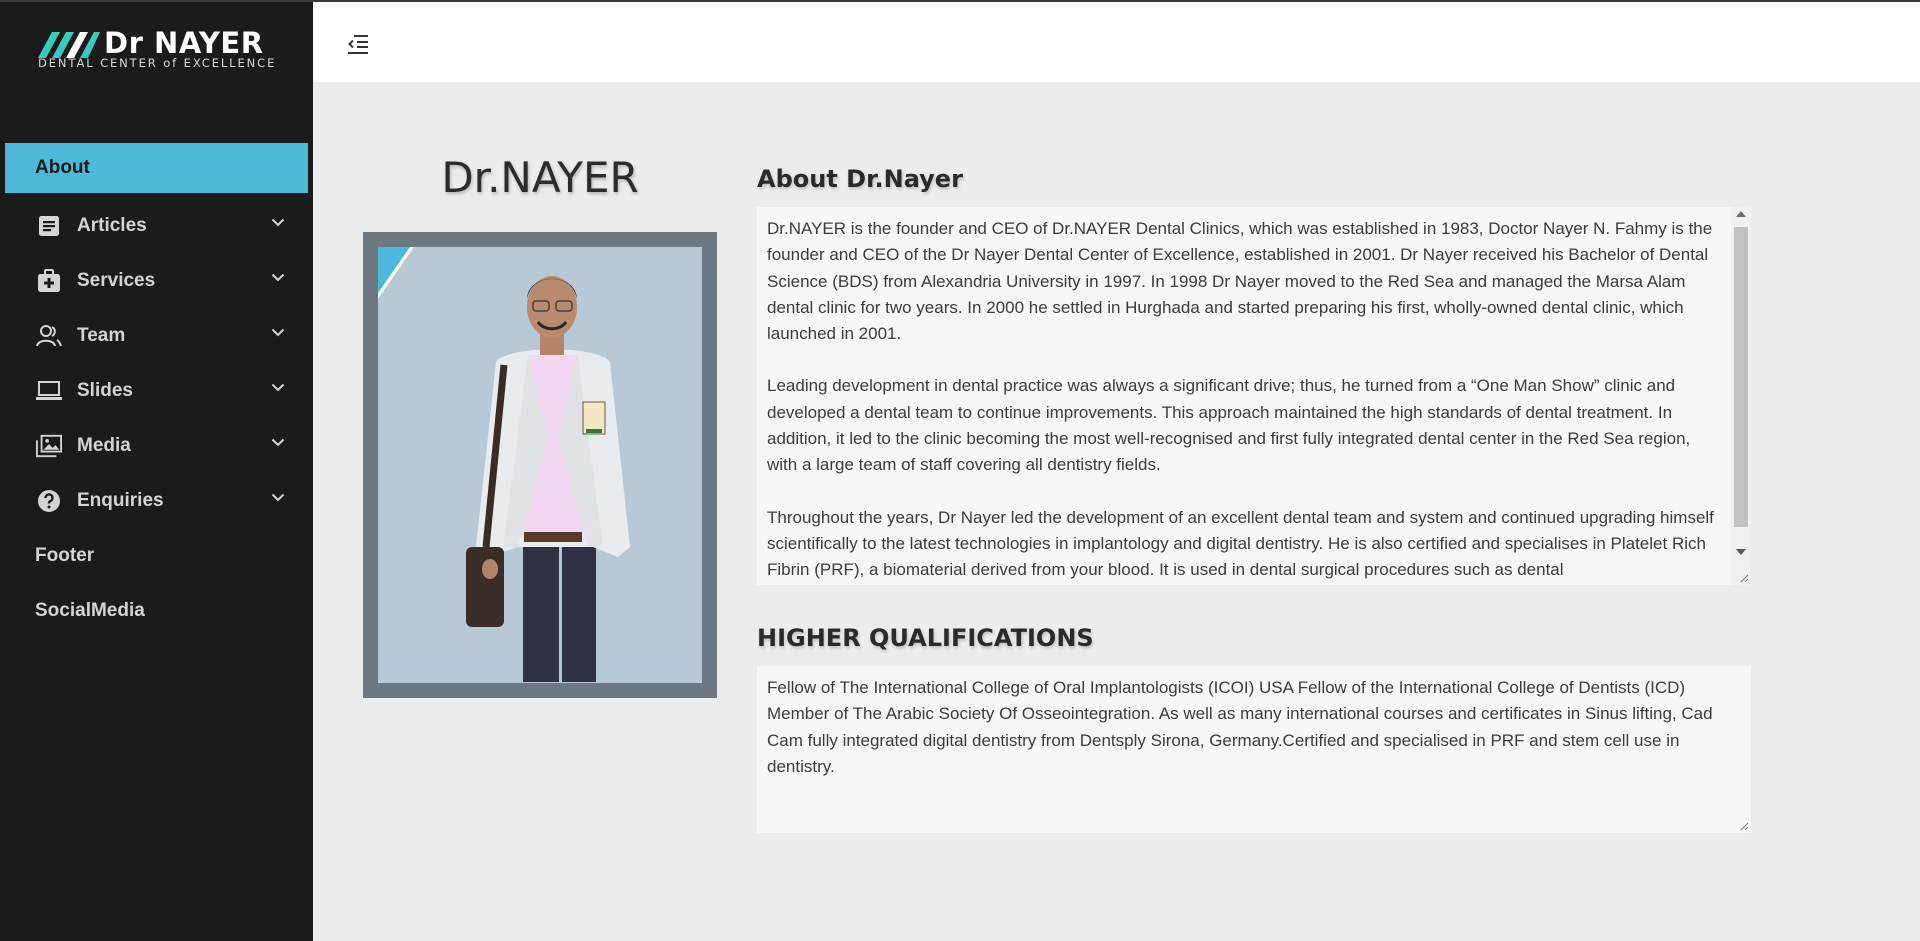 The width and height of the screenshot is (1920, 941). I want to click on brand-title: Dr NAYER, so click(184, 43).